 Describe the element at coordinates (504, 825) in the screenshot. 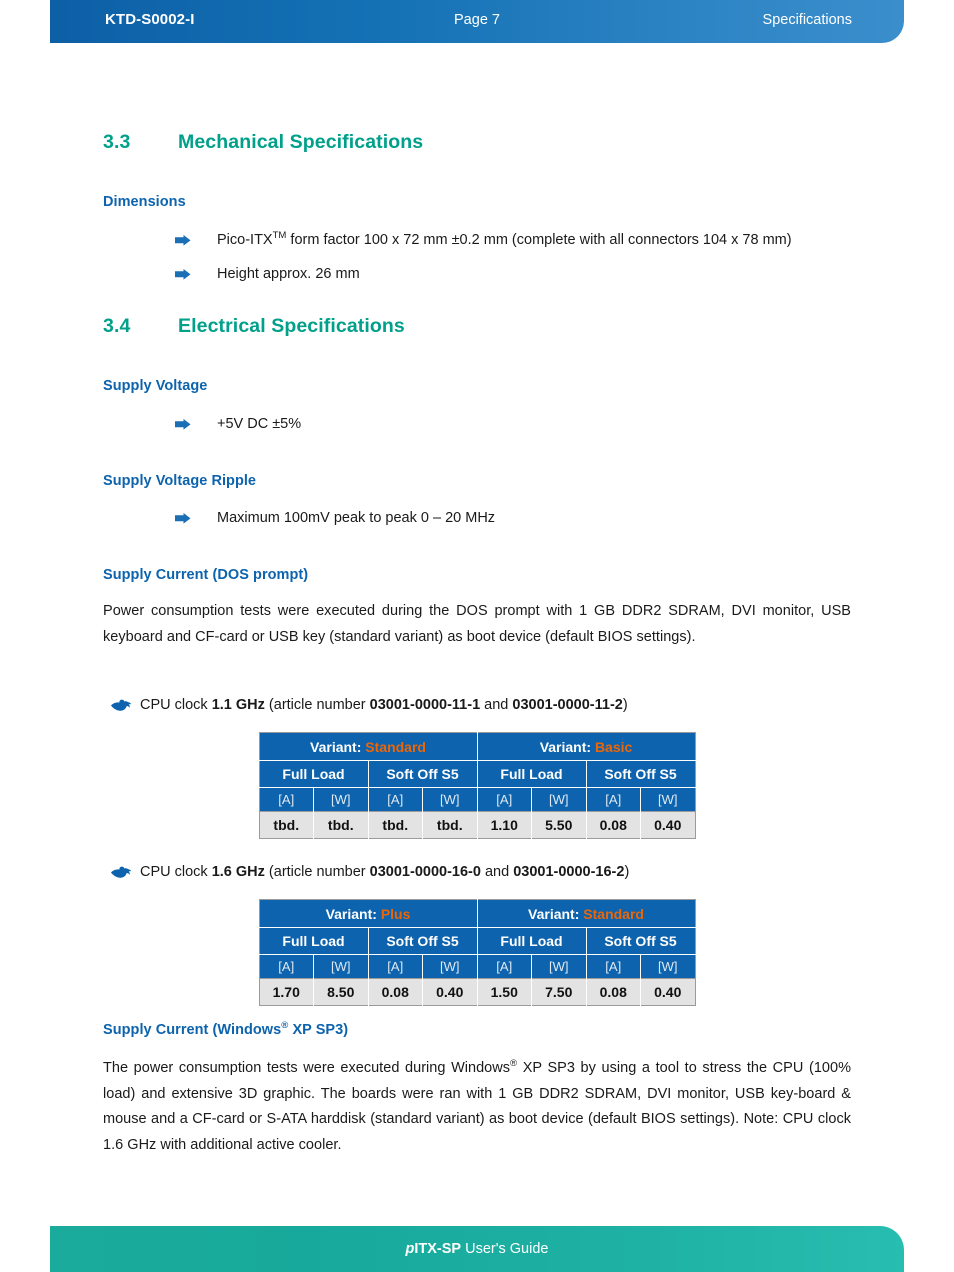

I see `value-cell: 1.10` at that location.